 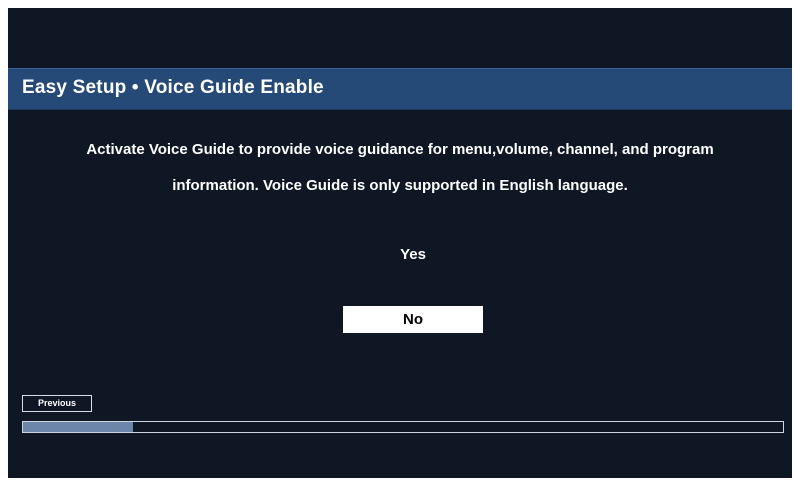 I want to click on yes-option: Yes, so click(x=413, y=255).